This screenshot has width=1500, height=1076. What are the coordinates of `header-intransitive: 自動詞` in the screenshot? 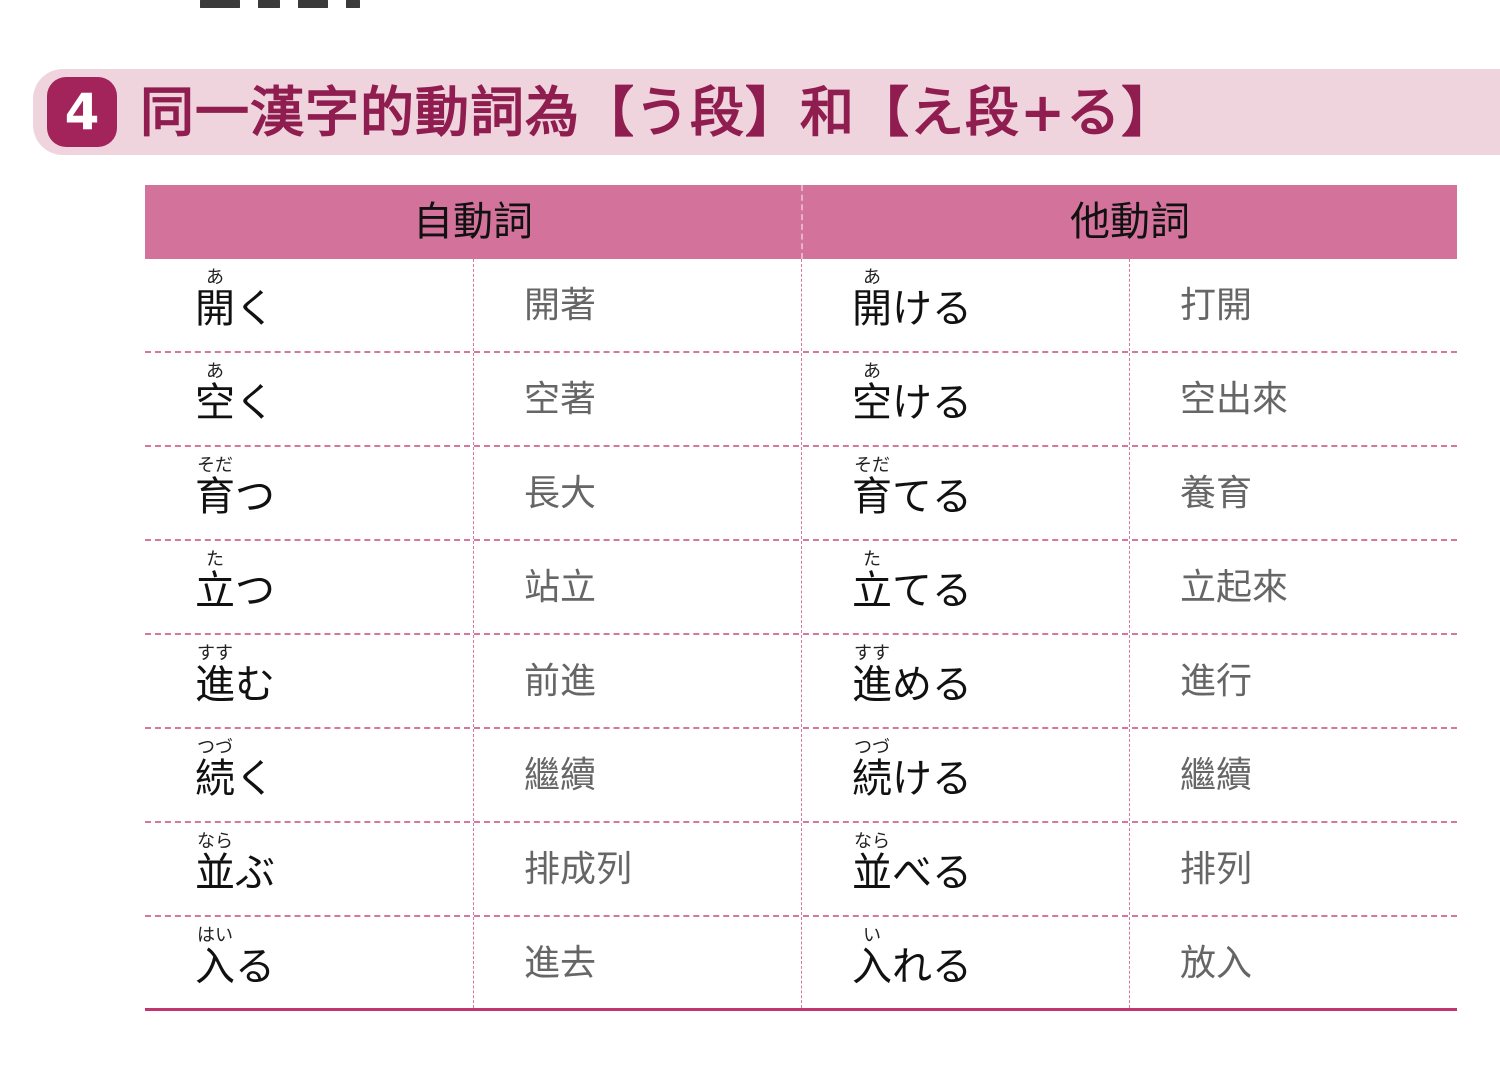 It's located at (473, 222).